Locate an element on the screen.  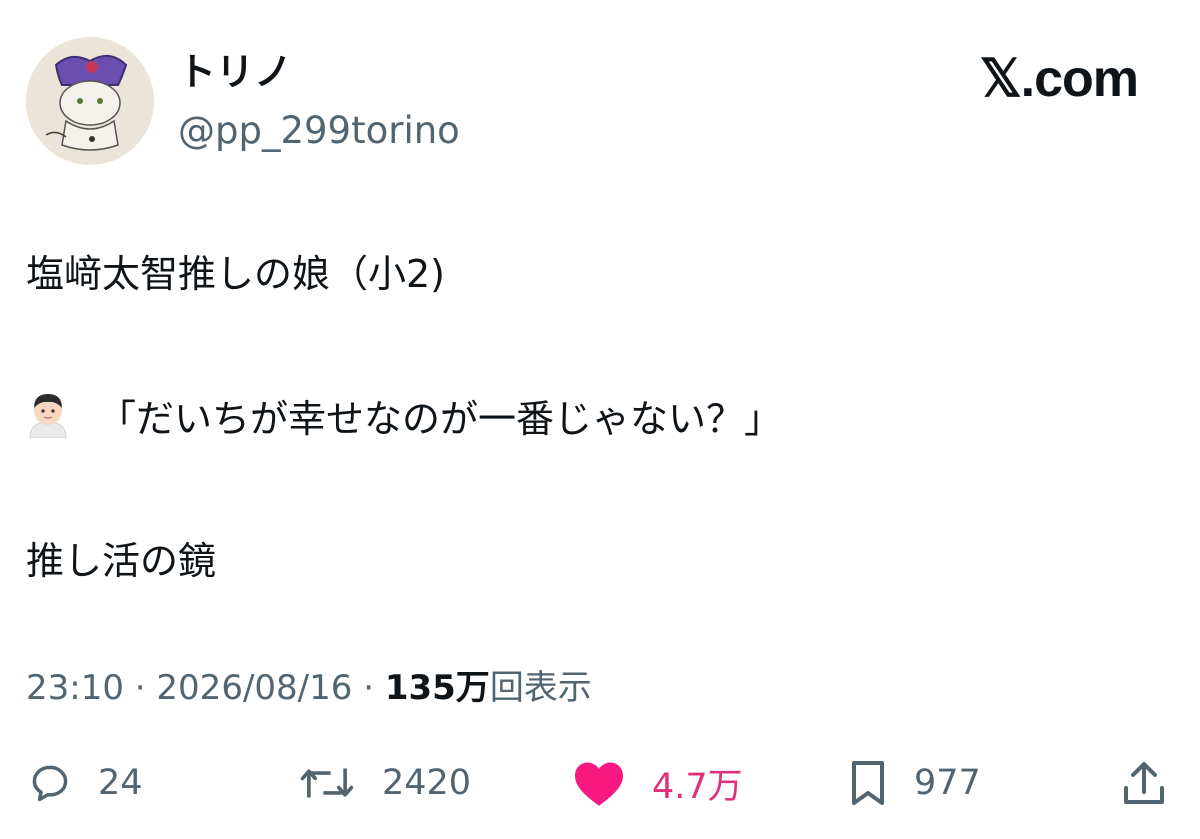
tweet-time: 23:10 is located at coordinates (75, 688).